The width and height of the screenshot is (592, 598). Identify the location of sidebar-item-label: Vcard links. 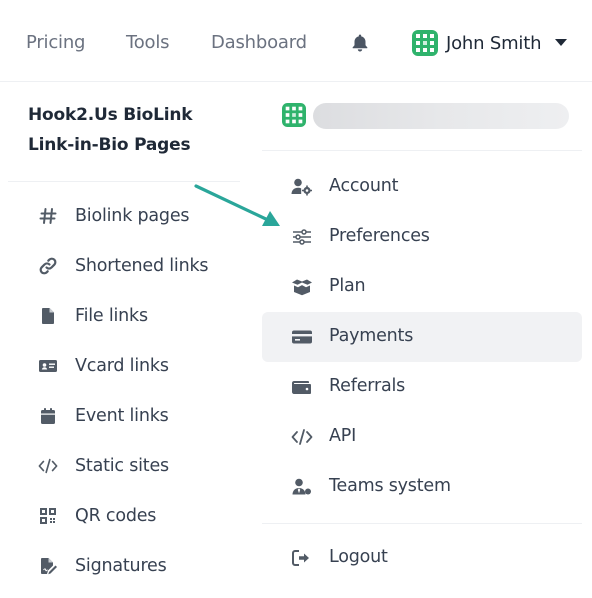
(122, 366).